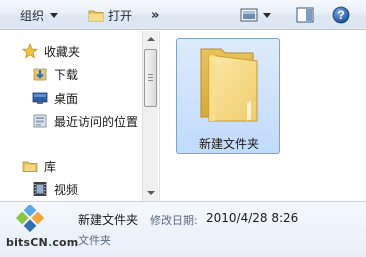 This screenshot has width=366, height=257. What do you see at coordinates (30, 166) in the screenshot?
I see `library-icon` at bounding box center [30, 166].